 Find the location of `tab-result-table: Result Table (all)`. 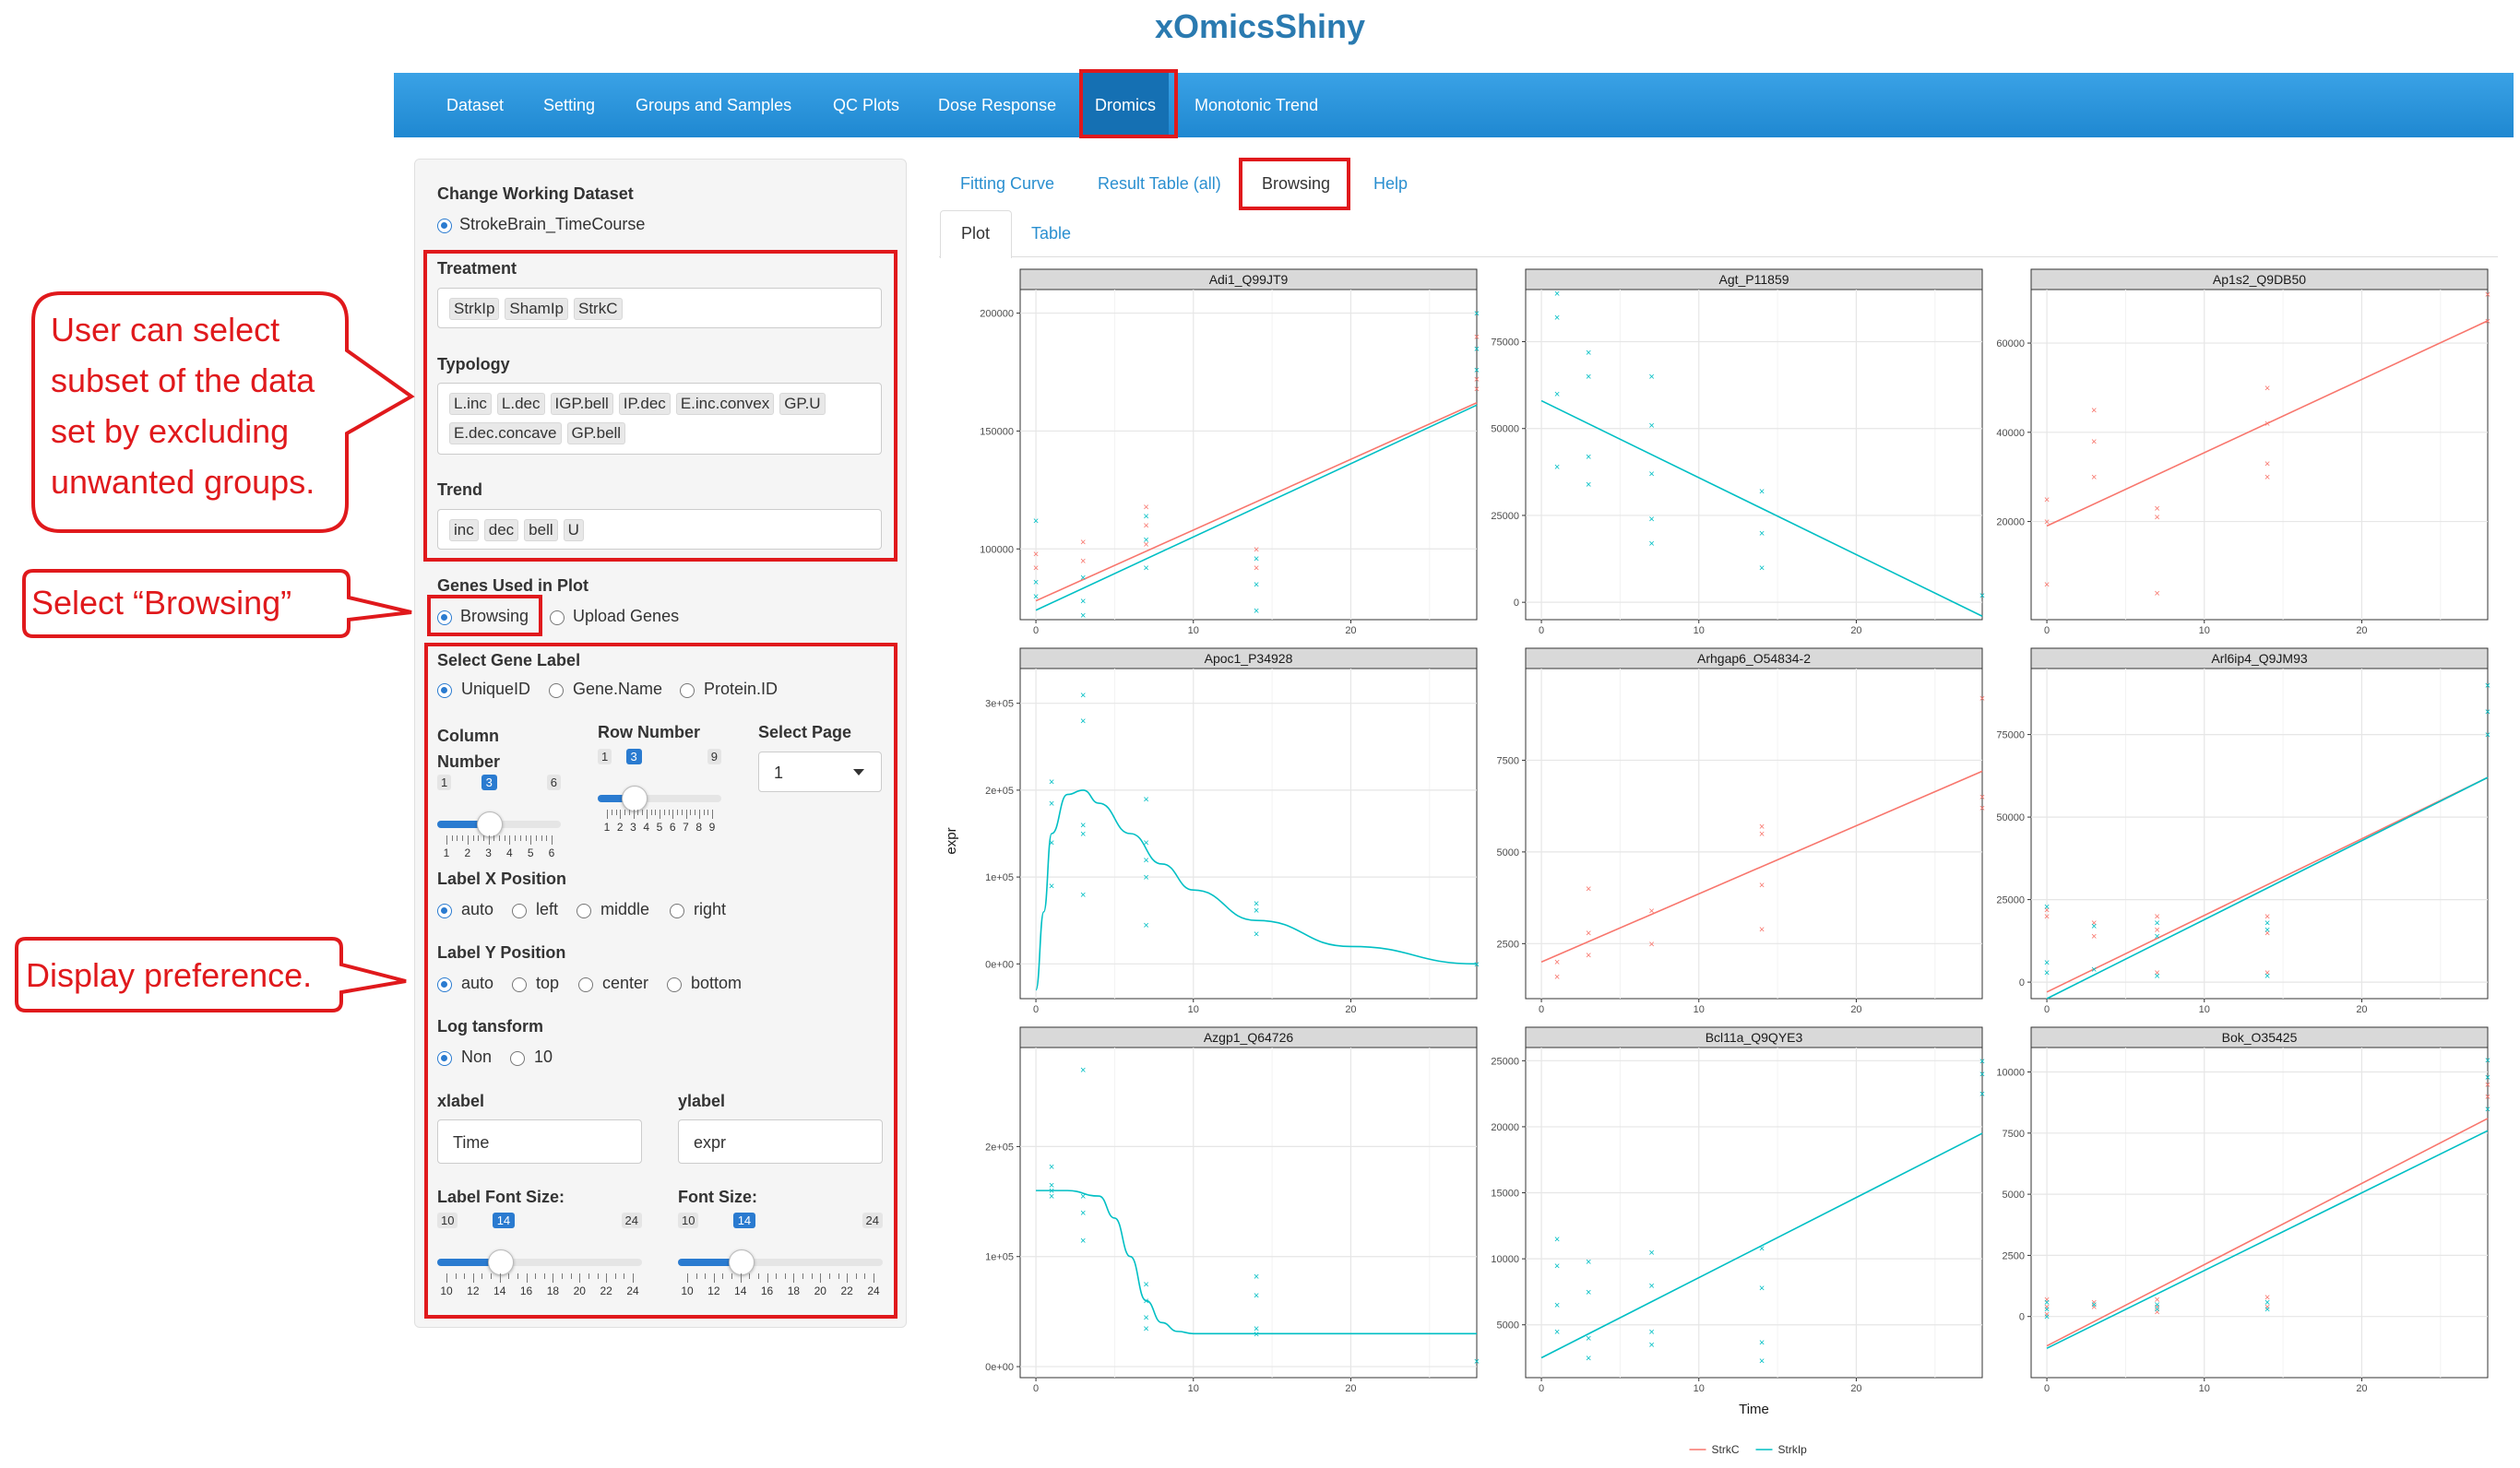

tab-result-table: Result Table (all) is located at coordinates (1159, 184).